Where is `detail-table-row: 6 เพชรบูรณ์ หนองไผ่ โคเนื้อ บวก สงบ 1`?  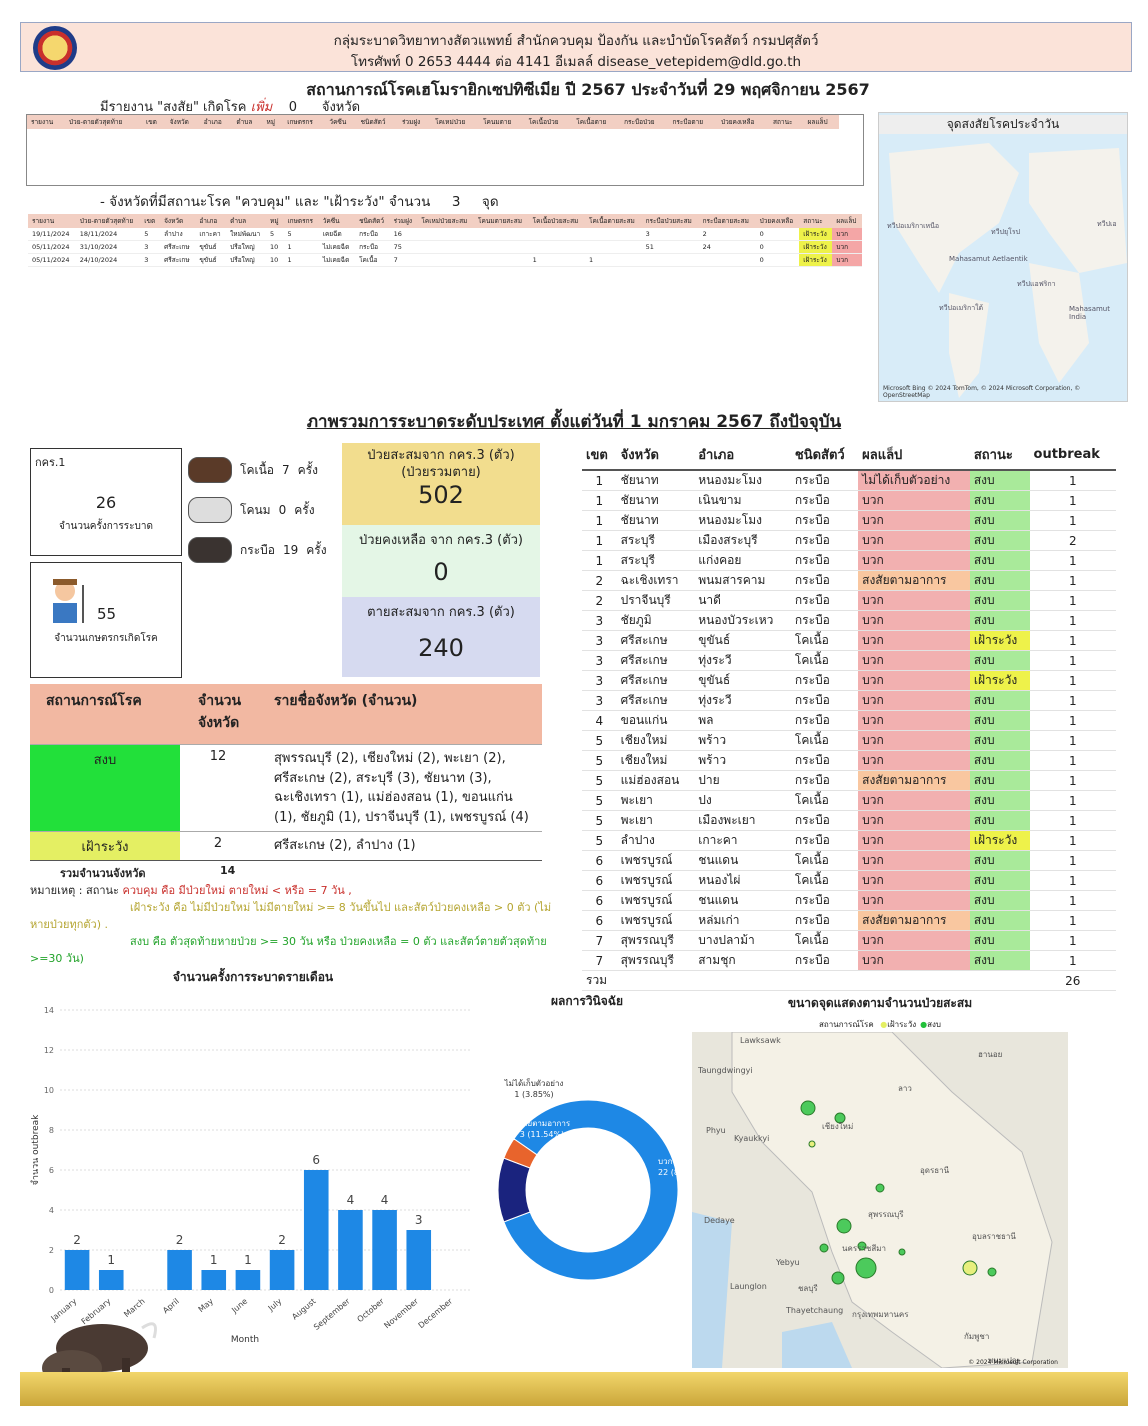 detail-table-row: 6 เพชรบูรณ์ หนองไผ่ โคเนื้อ บวก สงบ 1 is located at coordinates (849, 880).